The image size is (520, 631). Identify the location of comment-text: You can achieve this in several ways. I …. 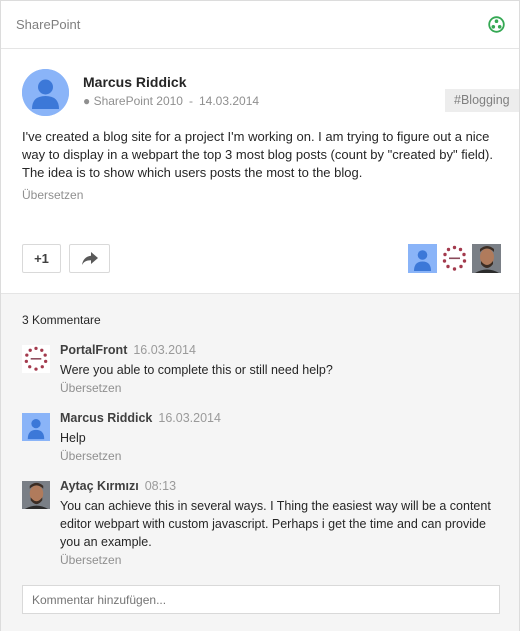
(275, 524).